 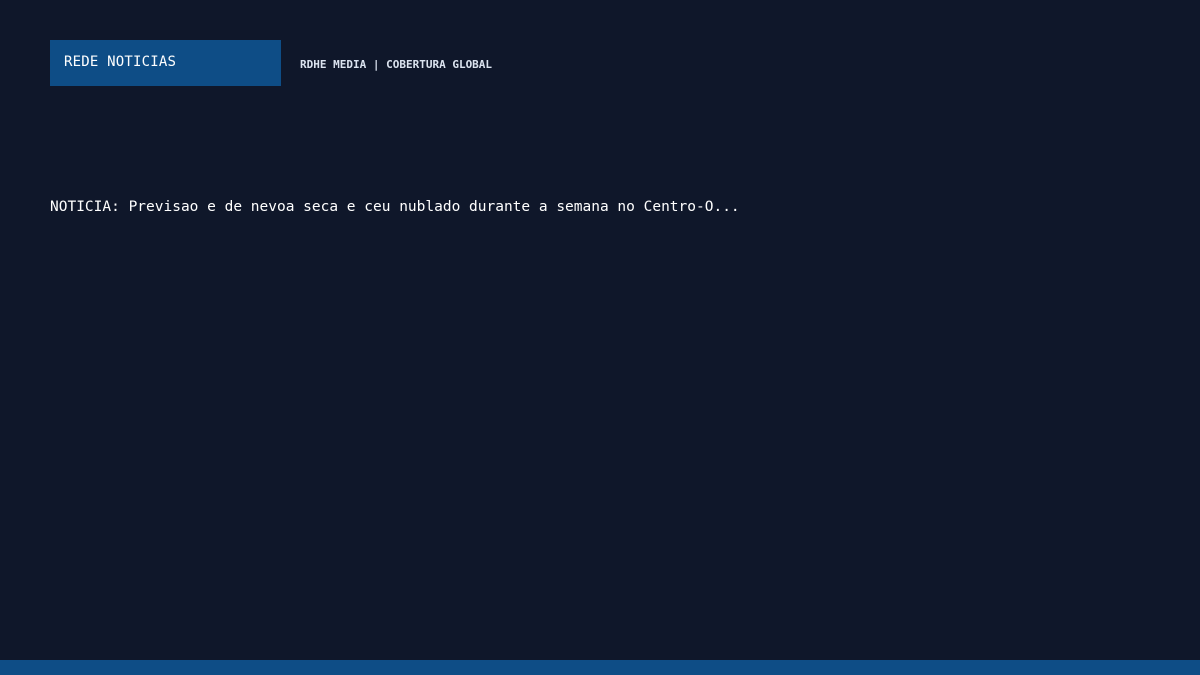 What do you see at coordinates (120, 62) in the screenshot?
I see `brand-title: REDE NOTICIAS` at bounding box center [120, 62].